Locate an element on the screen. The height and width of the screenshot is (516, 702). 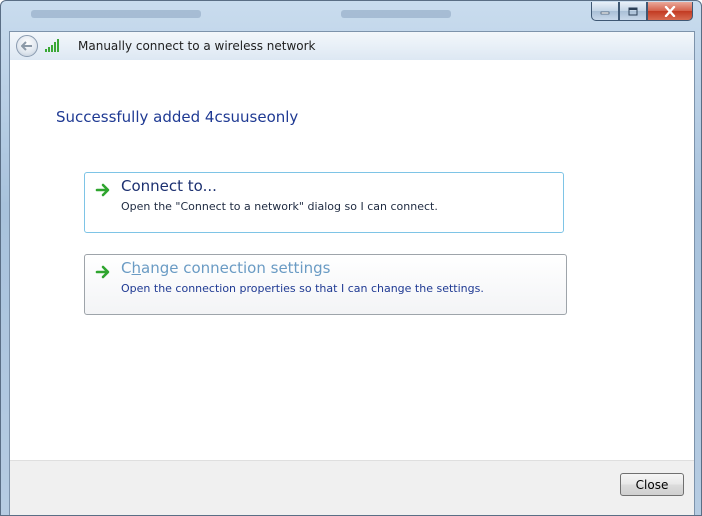
main-heading: Successfully added 4csuuseonly is located at coordinates (177, 117).